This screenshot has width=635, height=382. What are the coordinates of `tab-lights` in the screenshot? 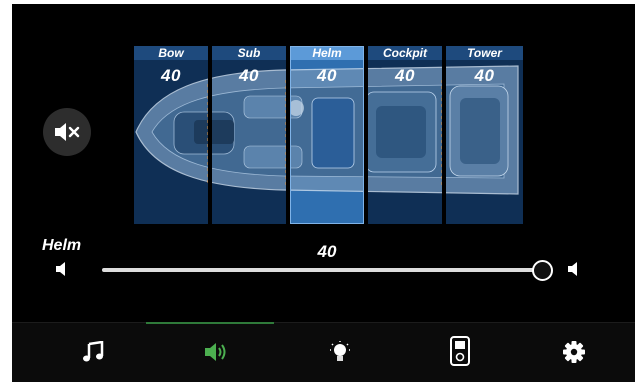 It's located at (338, 352).